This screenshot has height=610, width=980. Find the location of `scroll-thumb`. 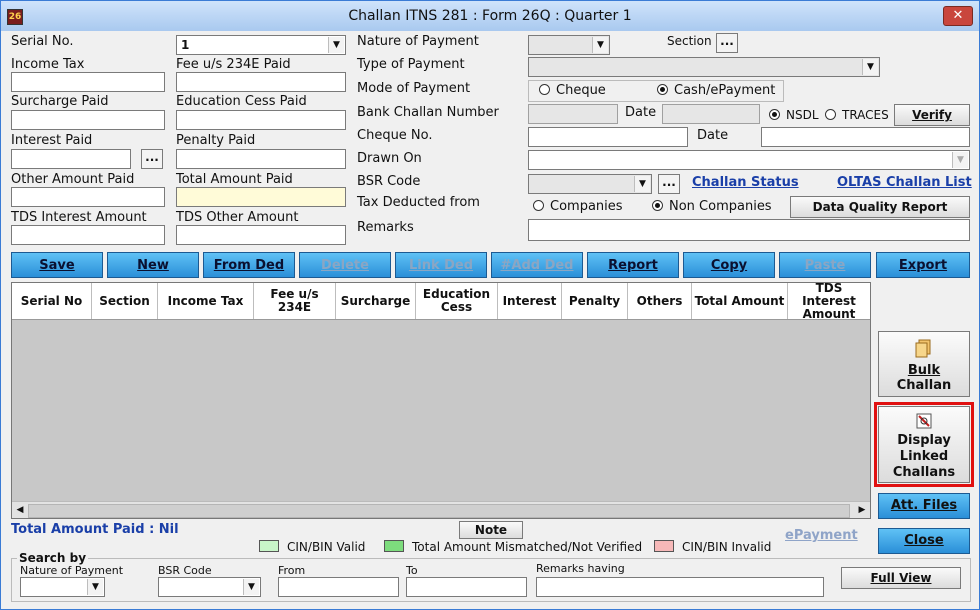

scroll-thumb is located at coordinates (439, 511).